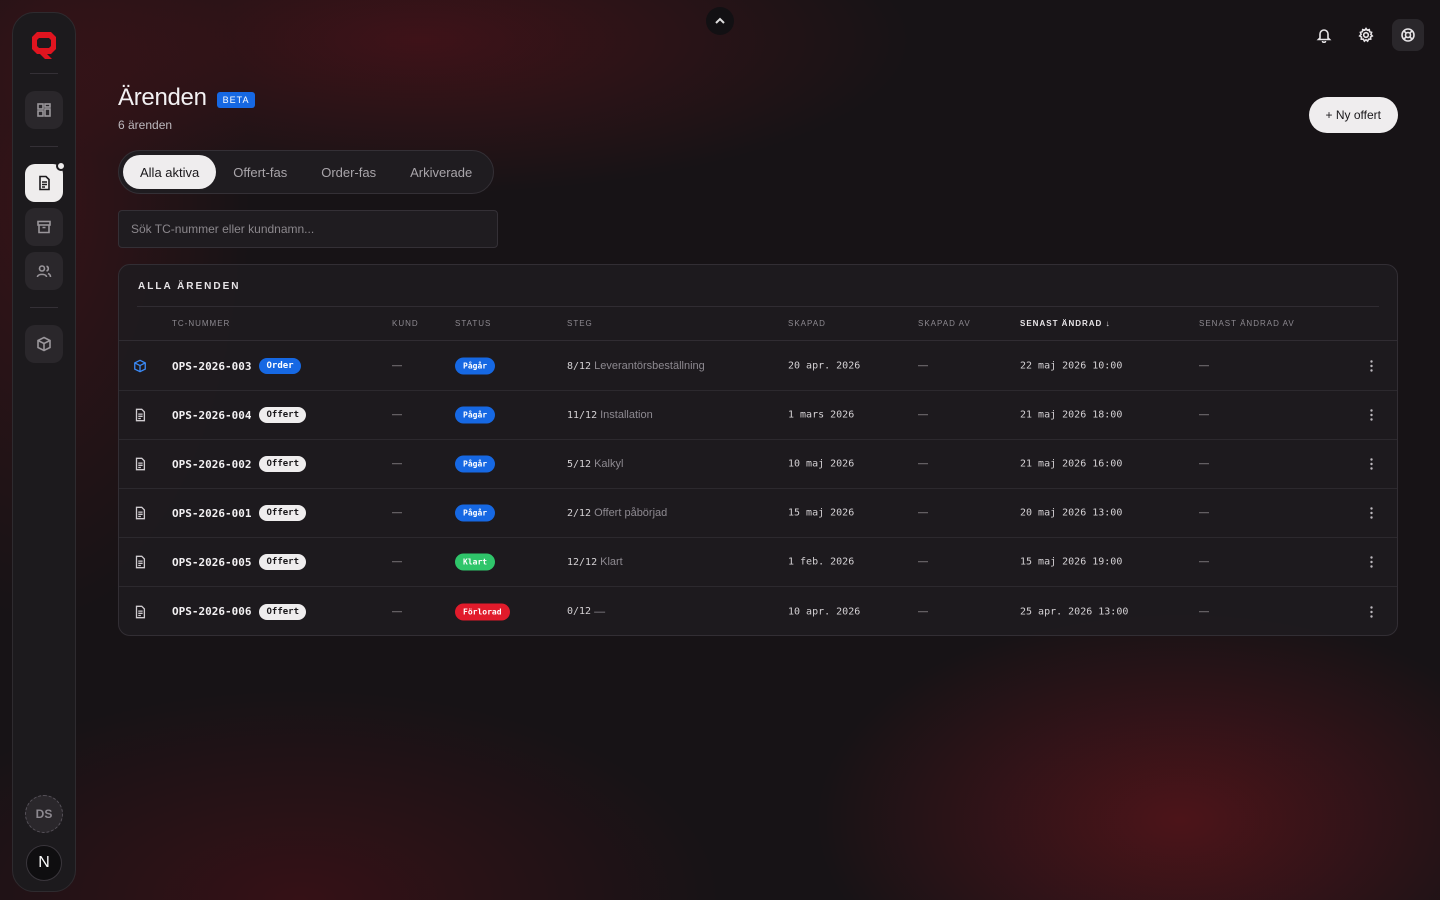 The image size is (1440, 900). What do you see at coordinates (1108, 323) in the screenshot?
I see `sort-desc-icon: ↓` at bounding box center [1108, 323].